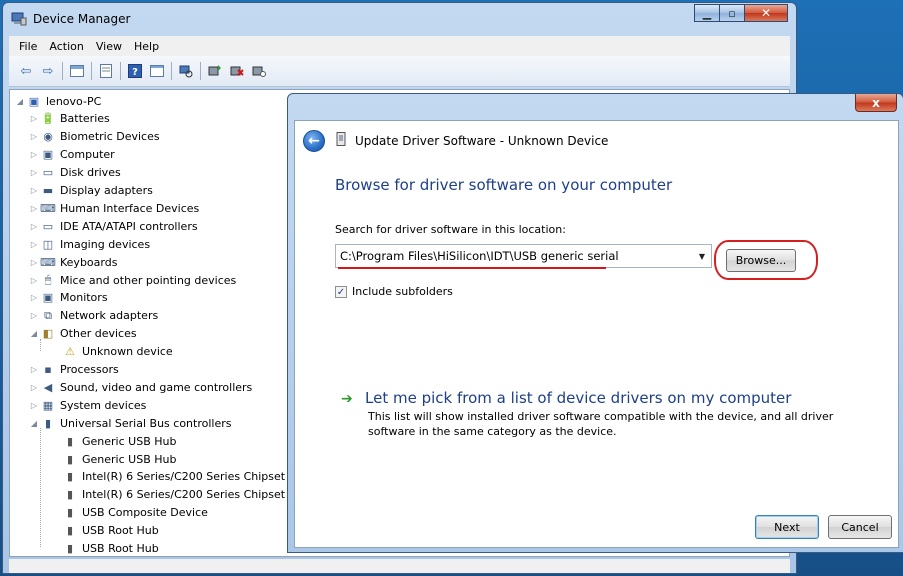 This screenshot has width=903, height=576. I want to click on tree-category: ▷ ▣ Computer, so click(71, 155).